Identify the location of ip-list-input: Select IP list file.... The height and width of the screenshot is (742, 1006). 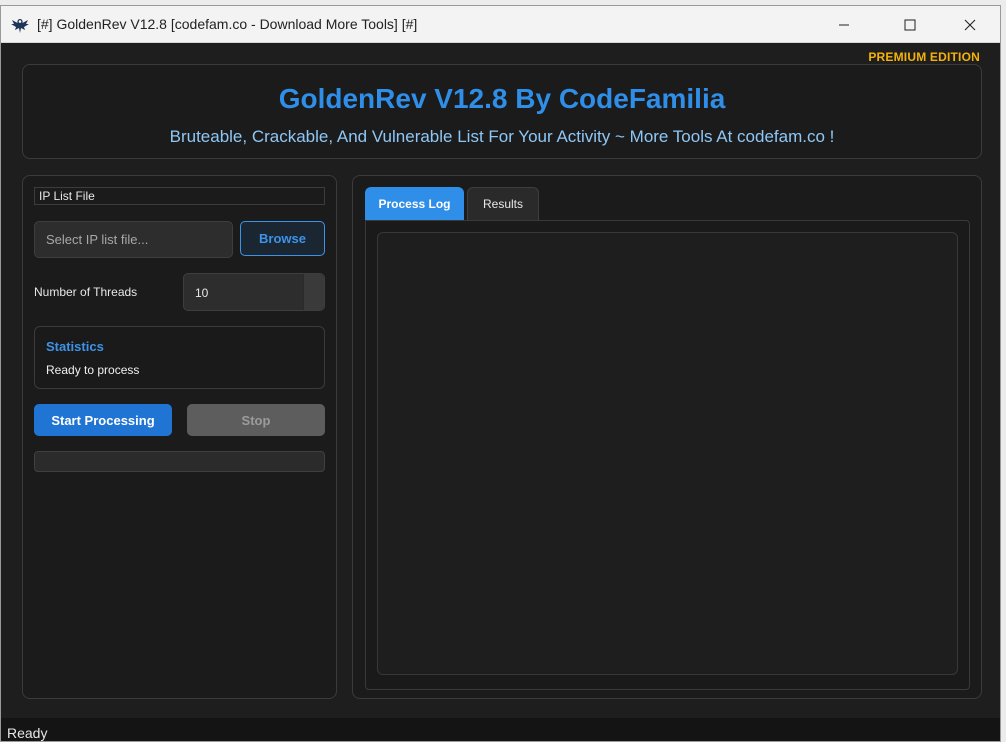
(133, 239).